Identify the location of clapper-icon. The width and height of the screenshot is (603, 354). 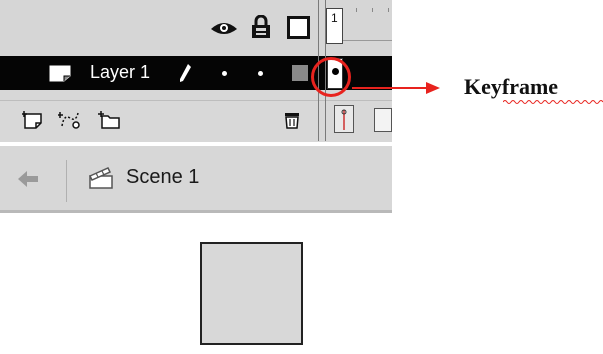
(100, 178).